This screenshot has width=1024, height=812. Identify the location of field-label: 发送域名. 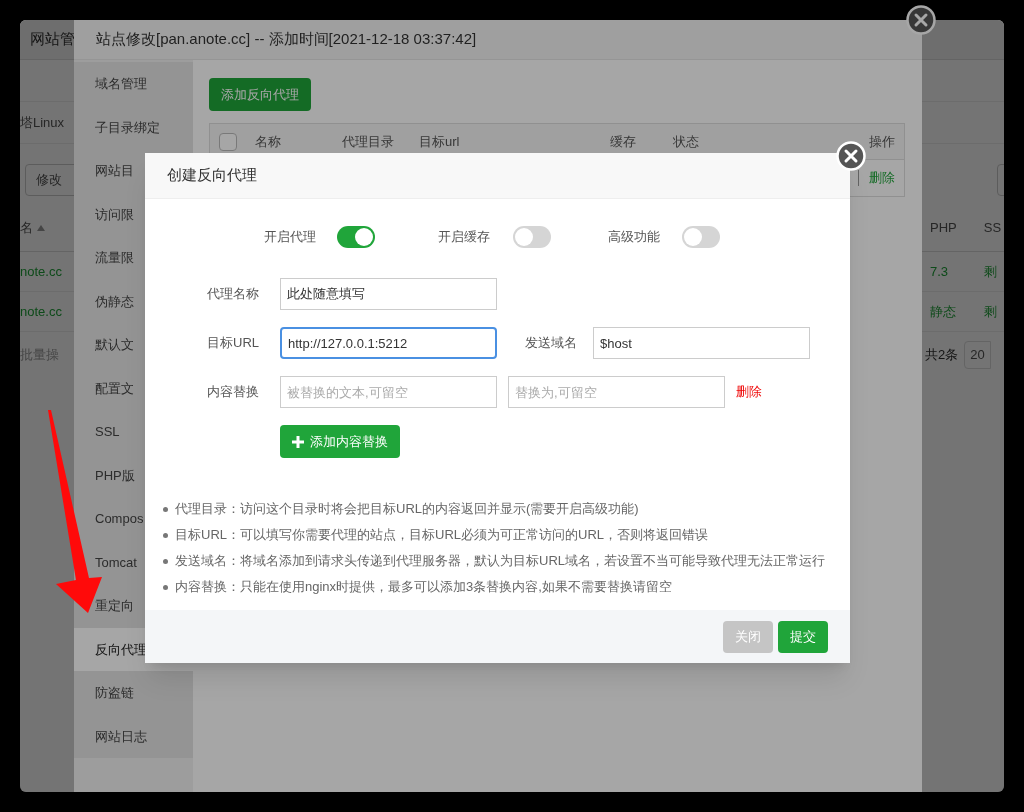
(551, 343).